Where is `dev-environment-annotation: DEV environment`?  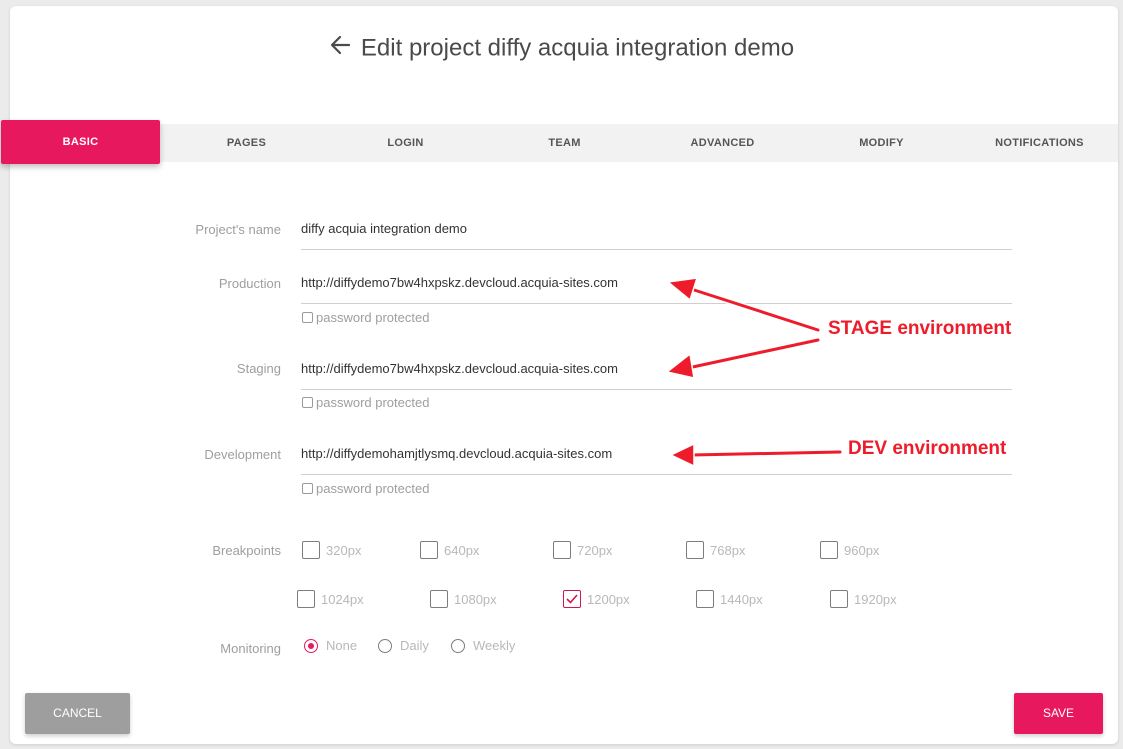 dev-environment-annotation: DEV environment is located at coordinates (927, 448).